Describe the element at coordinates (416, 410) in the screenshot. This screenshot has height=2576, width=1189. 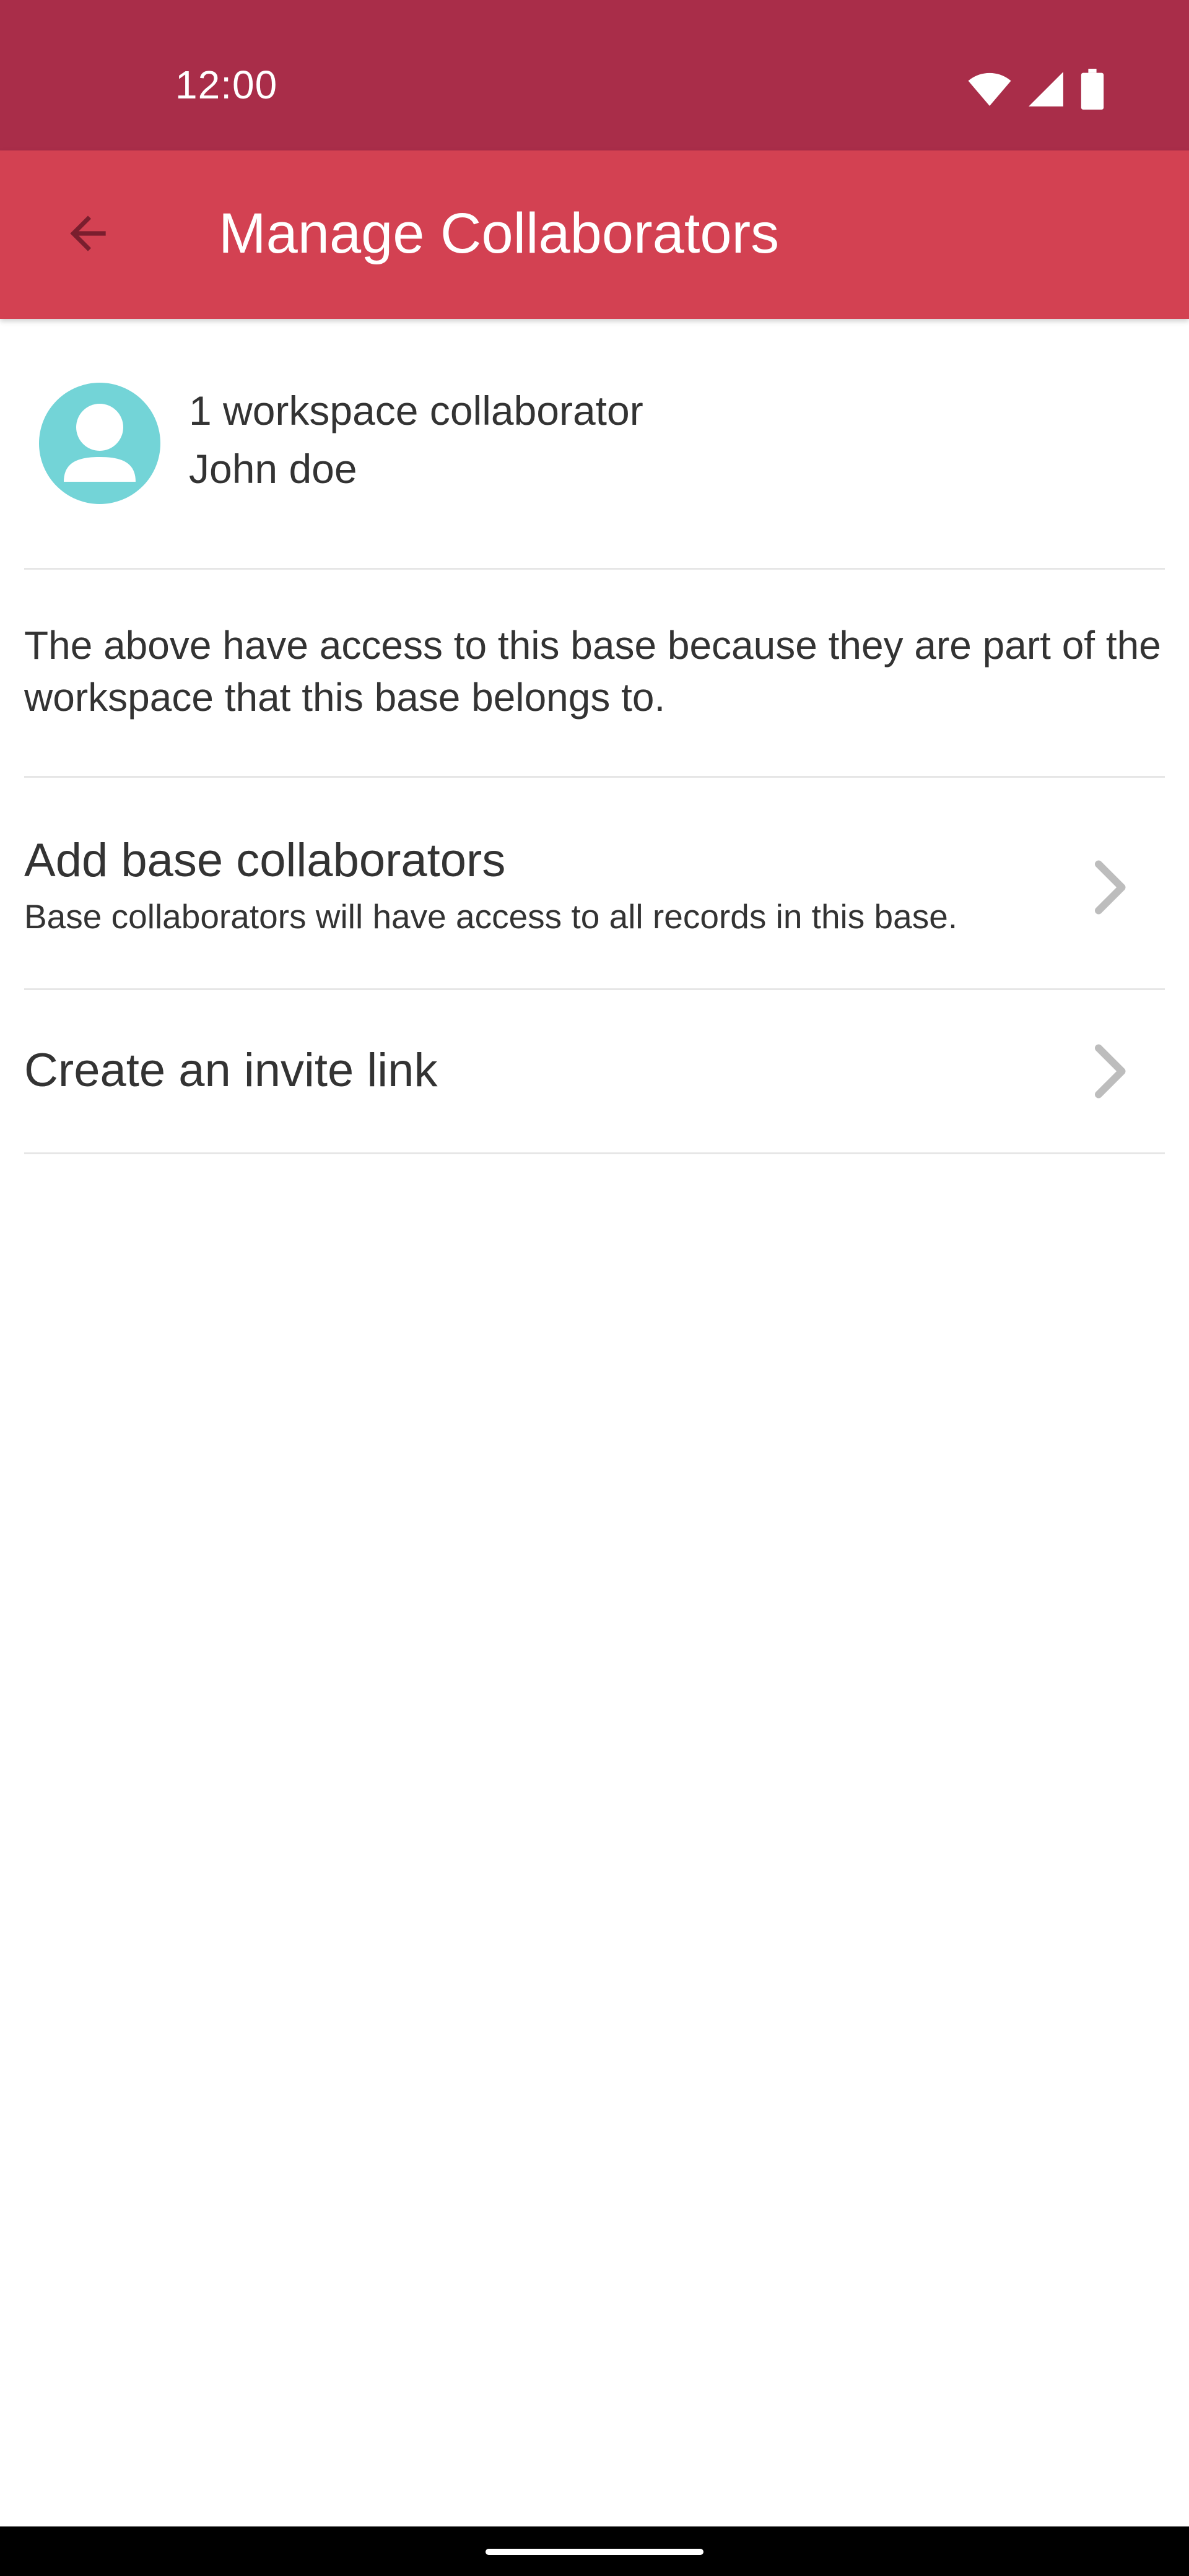
I see `collaborator-count: 1 workspace collaborator` at that location.